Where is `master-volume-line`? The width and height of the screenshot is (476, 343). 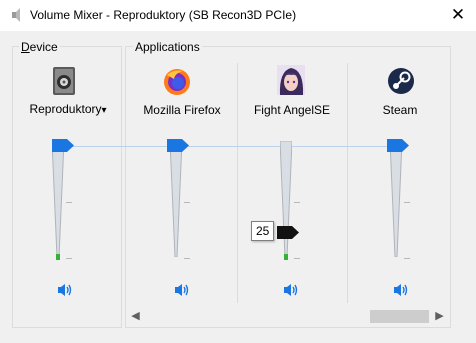
master-volume-line is located at coordinates (232, 146).